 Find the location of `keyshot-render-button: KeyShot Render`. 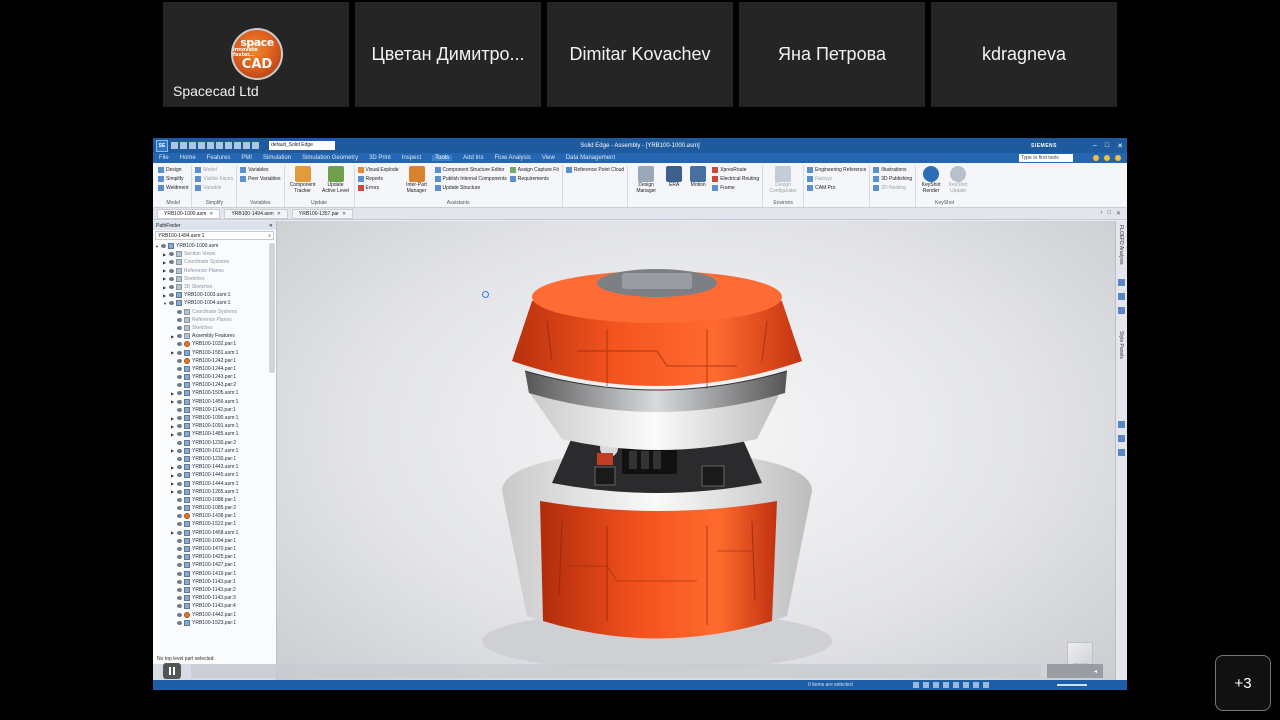

keyshot-render-button: KeyShot Render is located at coordinates (931, 182).